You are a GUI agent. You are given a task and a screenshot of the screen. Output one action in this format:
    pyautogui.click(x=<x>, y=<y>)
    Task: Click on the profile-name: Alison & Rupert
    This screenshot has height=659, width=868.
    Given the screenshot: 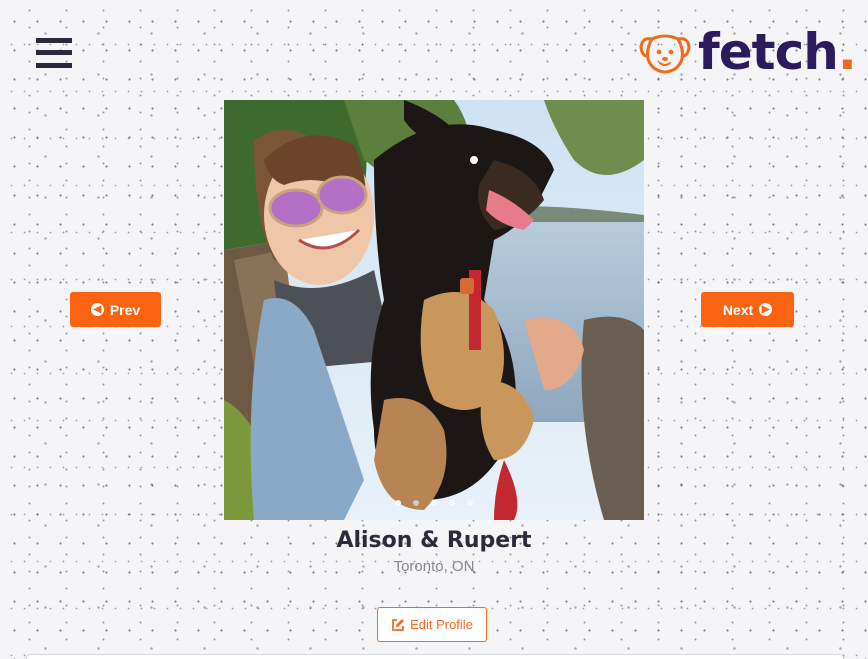 What is the action you would take?
    pyautogui.click(x=434, y=540)
    